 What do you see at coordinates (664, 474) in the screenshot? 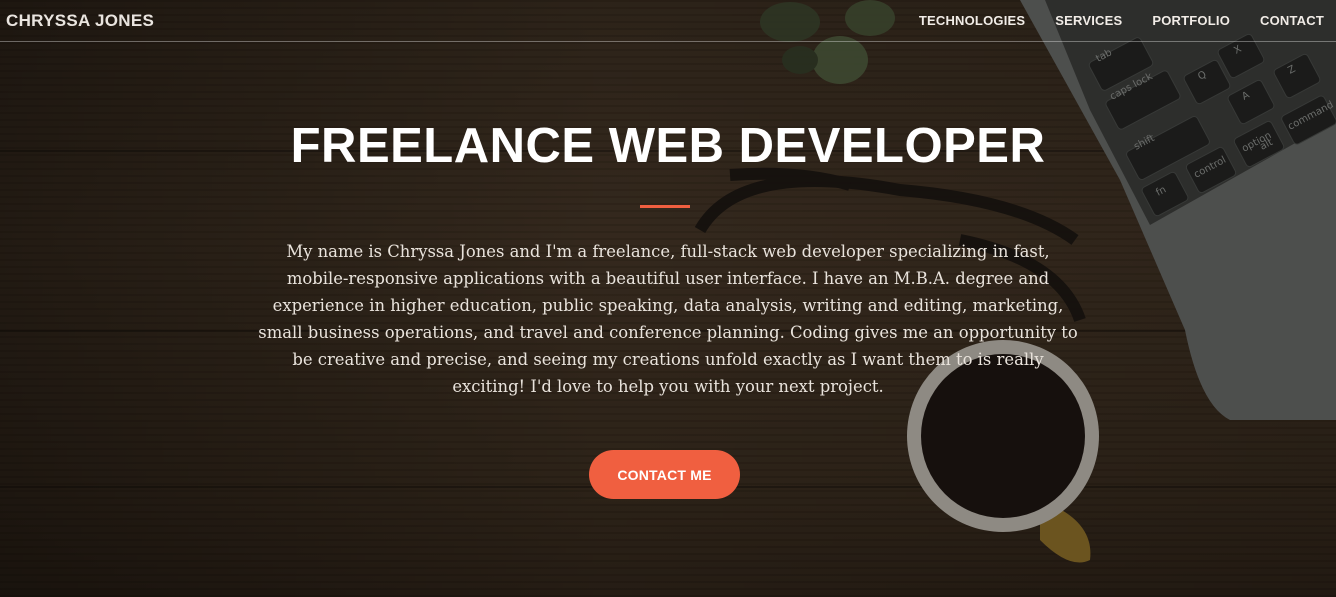
I see `contact-me-button: CONTACT ME` at bounding box center [664, 474].